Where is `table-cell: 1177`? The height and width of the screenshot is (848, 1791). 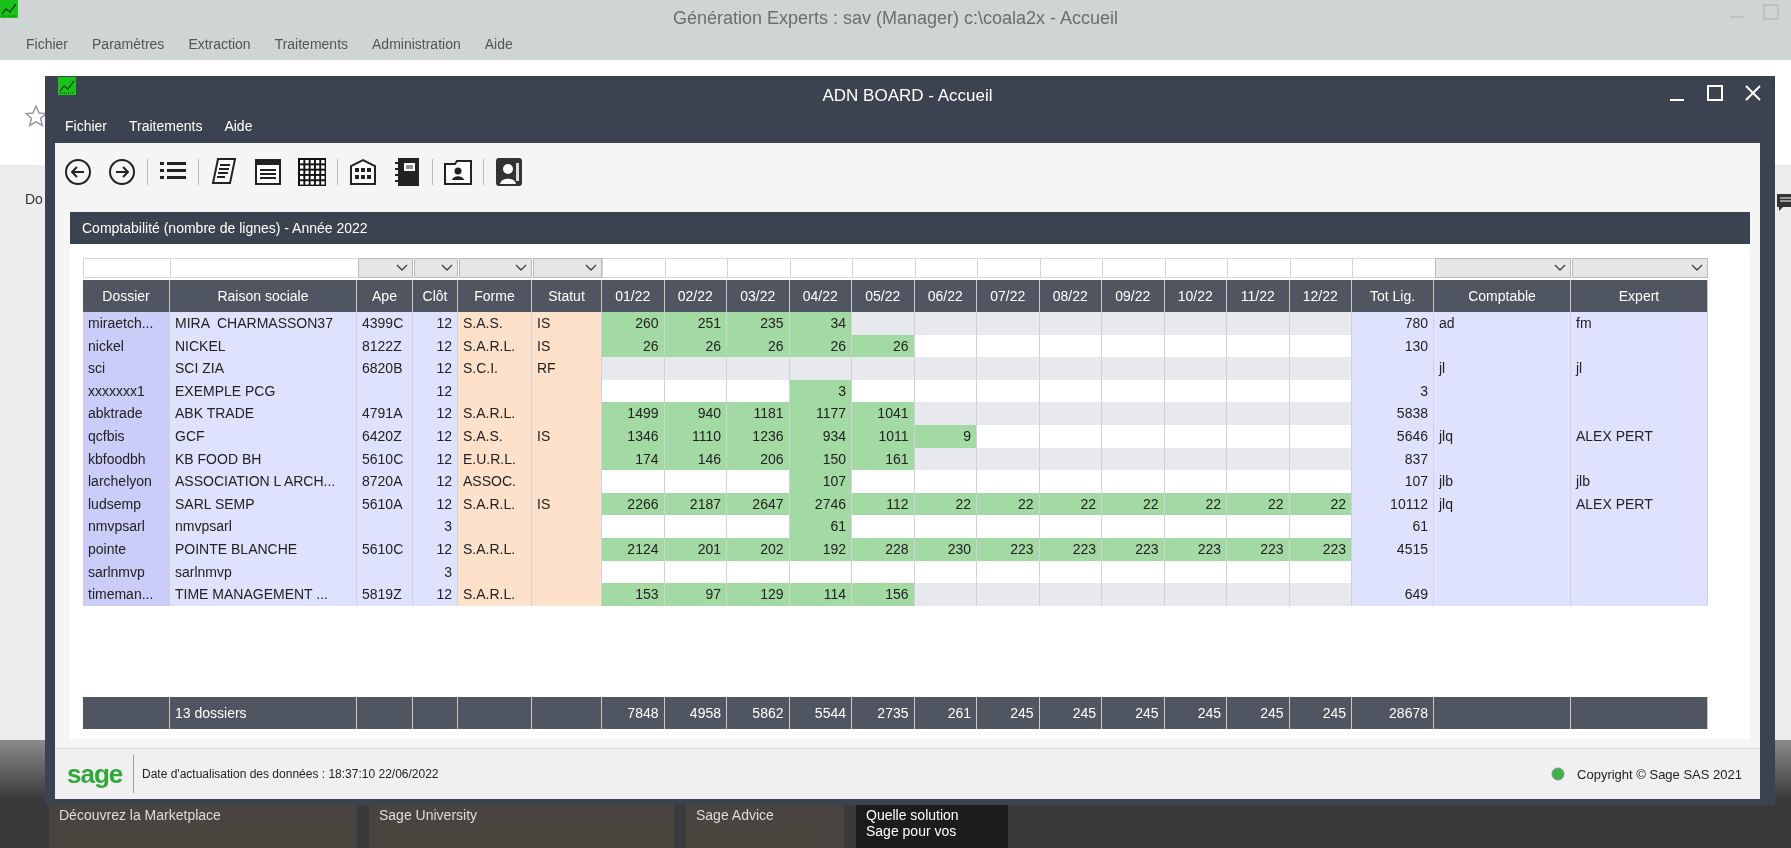 table-cell: 1177 is located at coordinates (820, 413).